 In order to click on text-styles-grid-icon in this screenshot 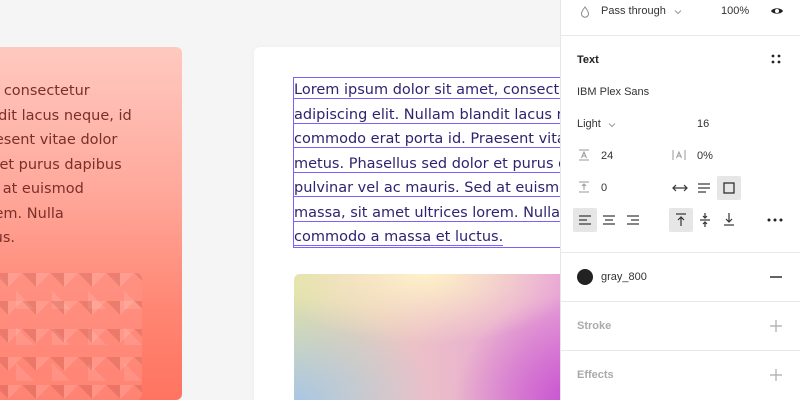, I will do `click(776, 59)`.